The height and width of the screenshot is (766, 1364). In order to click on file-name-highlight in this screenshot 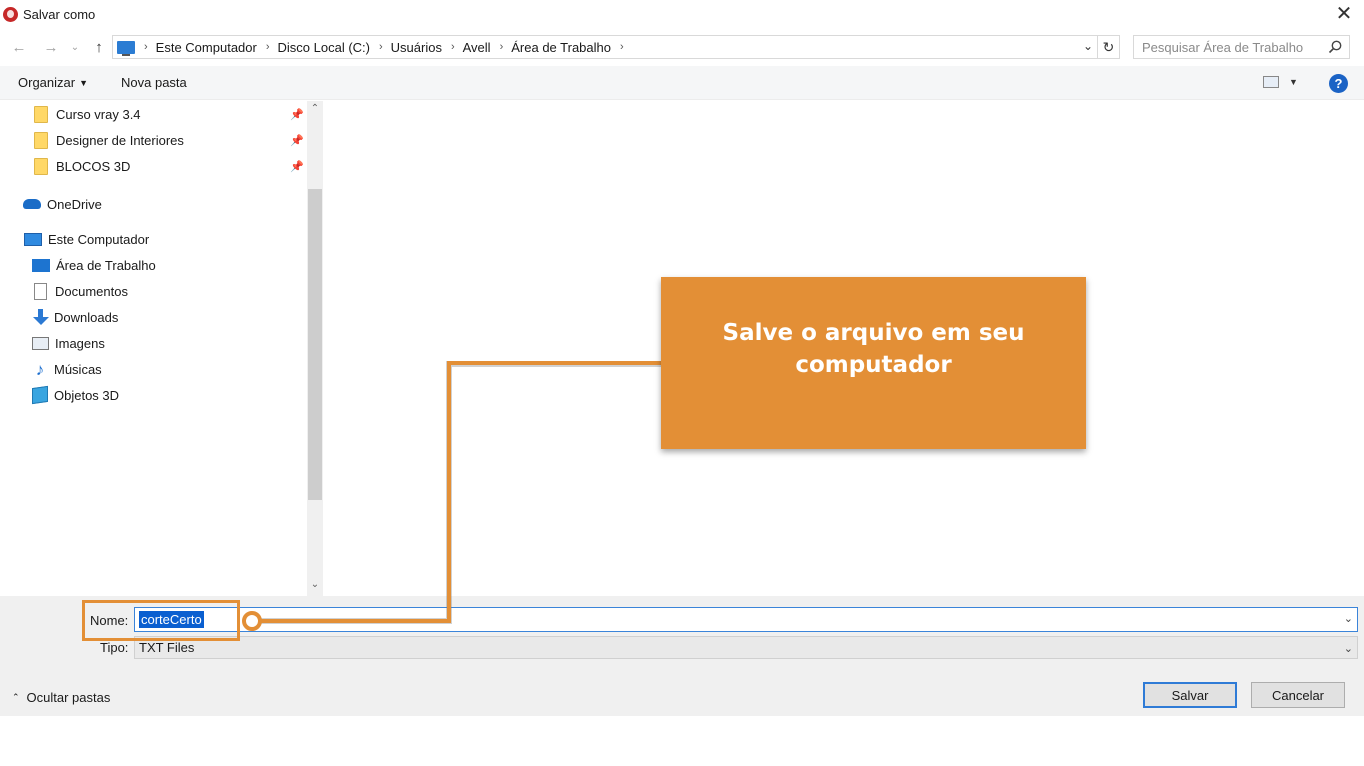, I will do `click(161, 620)`.